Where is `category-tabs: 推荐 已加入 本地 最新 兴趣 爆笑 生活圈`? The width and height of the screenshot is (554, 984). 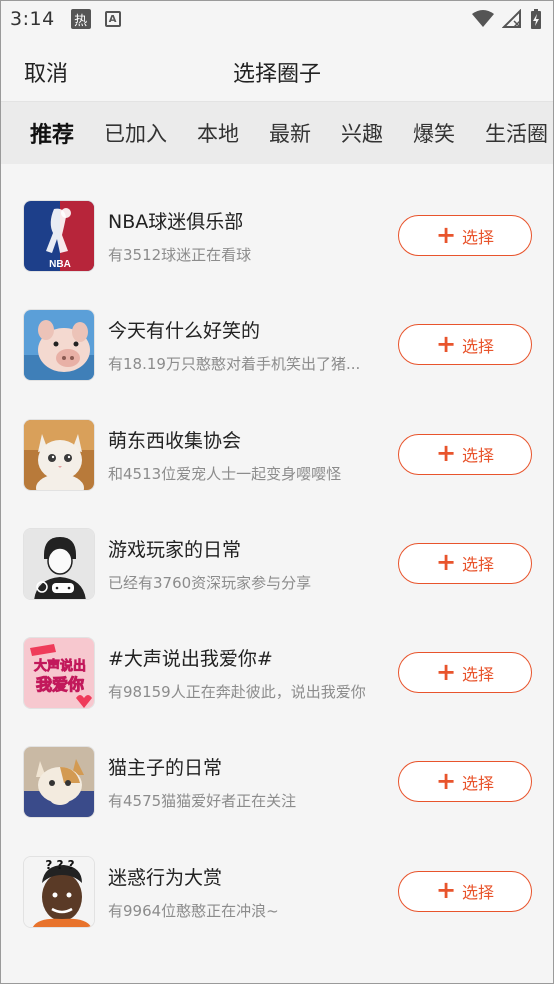
category-tabs: 推荐 已加入 本地 最新 兴趣 爆笑 生活圈 is located at coordinates (277, 132).